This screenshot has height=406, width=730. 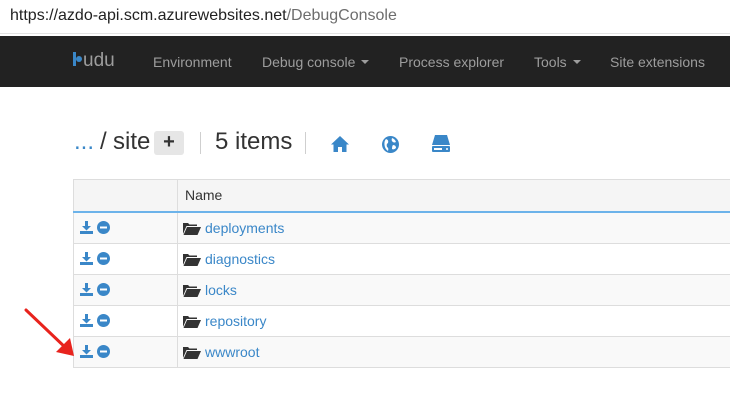 I want to click on home-icon, so click(x=340, y=144).